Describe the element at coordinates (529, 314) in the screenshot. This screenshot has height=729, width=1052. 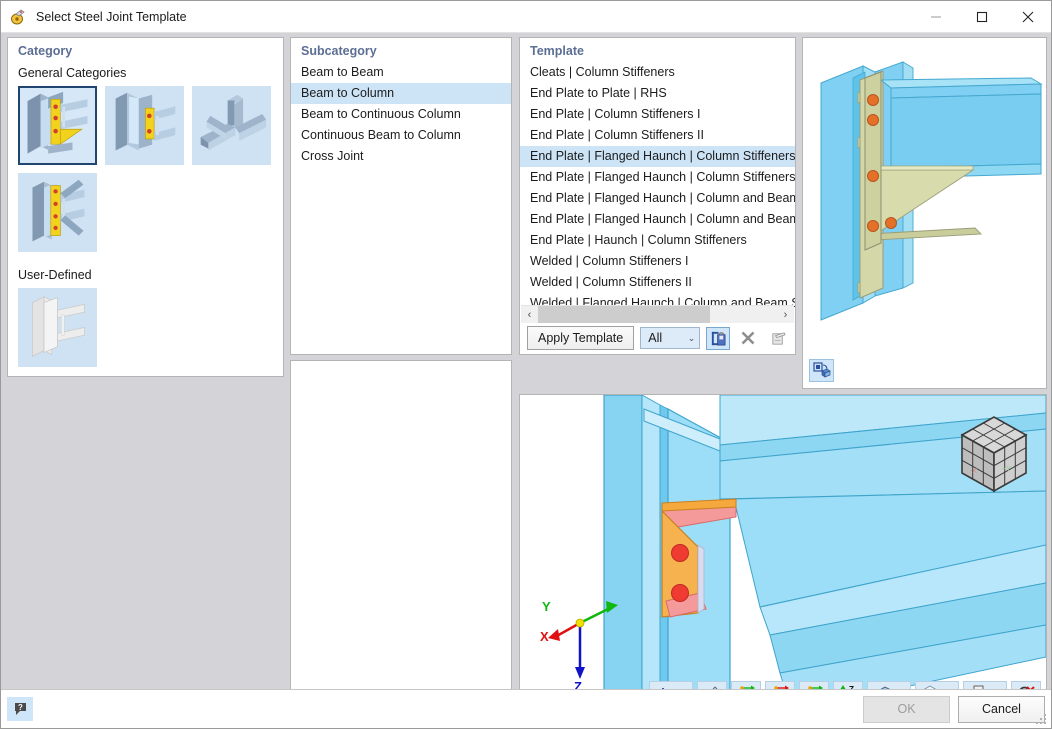
I see `scroll-left-arrow-icon: ‹` at that location.